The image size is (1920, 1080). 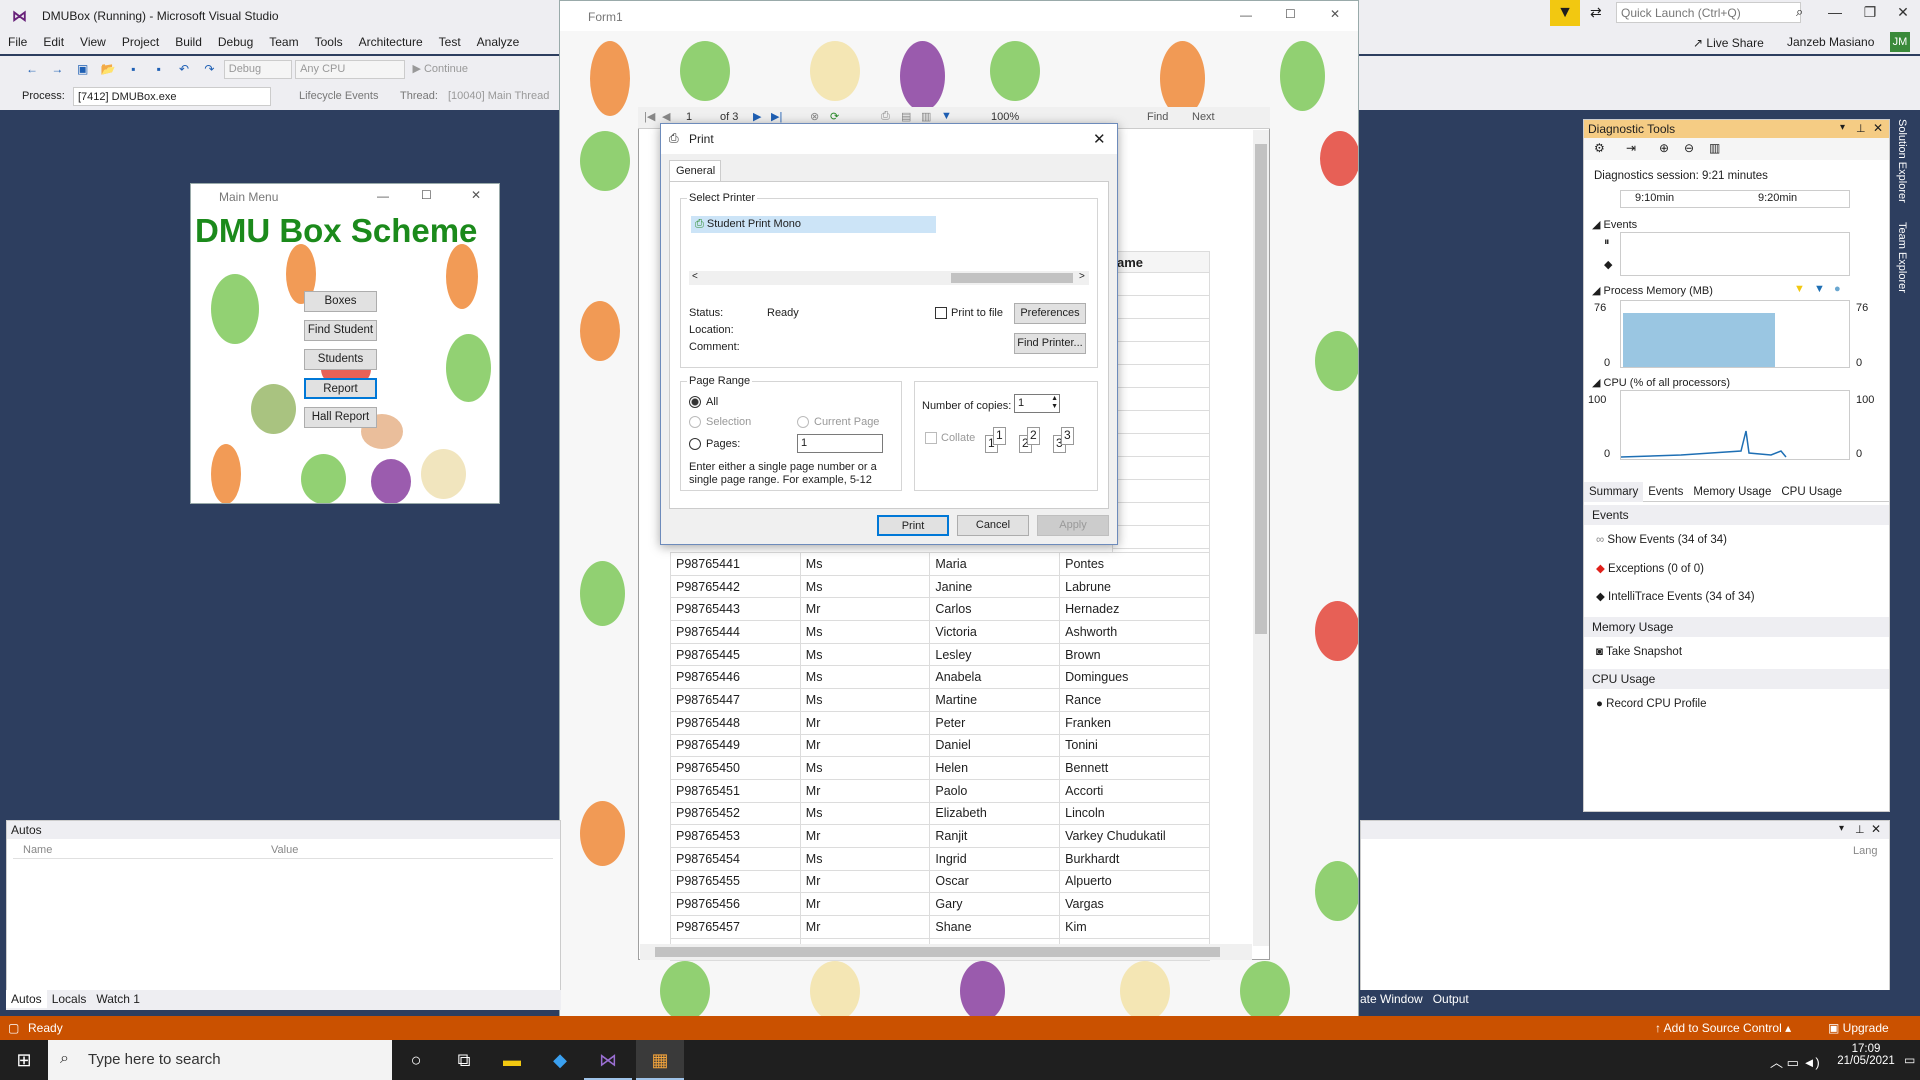 I want to click on pages-radio, so click(x=695, y=444).